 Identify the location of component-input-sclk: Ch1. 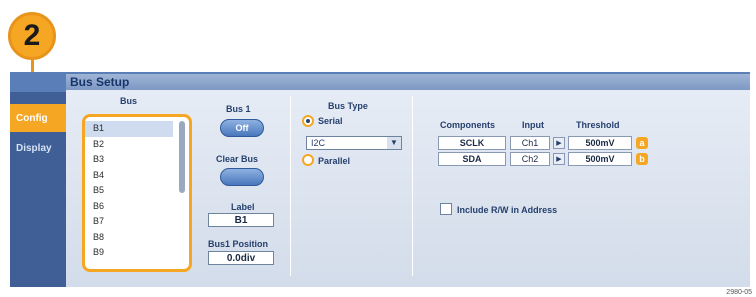
(530, 143).